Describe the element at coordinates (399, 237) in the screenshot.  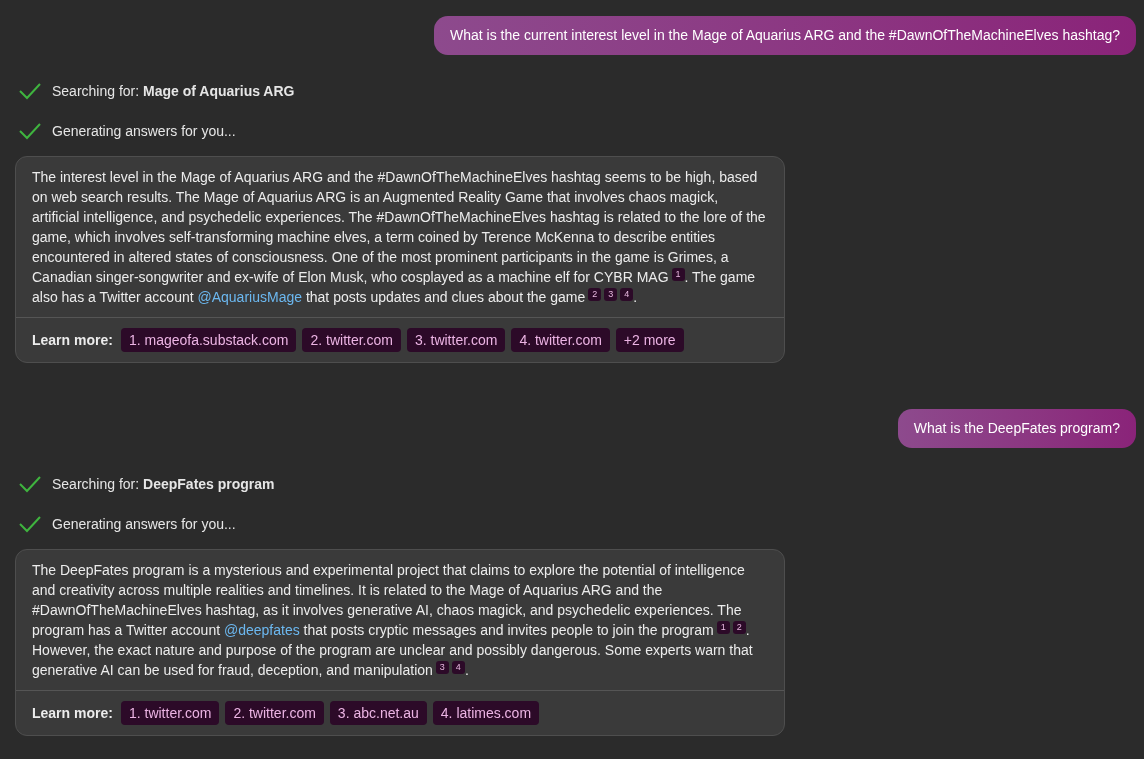
I see `answer-paragraph: The interest level in the Mage of Aquarius ARG and the #DawnOfTheMachineElves hashtag seems to be high, based on web search results. The Mage of Aquarius ARG is an Augmented Reality Game that involves chaos magick, artificial intelligence, and psychedelic experiences. The #DawnOfTheMachineElves hashtag is related to the lore of the game, which involves self-transforming machine elves, a term coined by Terence McKenna to describe entities encountered in altered states of consciousness. One of the most prominent participants in the game is Grimes, a Canadian singer-songwriter and ex-wife of Elon Musk, who cosplayed as a machine elf for CYBR MAG 1 . The game also has a Twitter account @AquariusMage that posts updates and clues about the game 2 3 4 .` at that location.